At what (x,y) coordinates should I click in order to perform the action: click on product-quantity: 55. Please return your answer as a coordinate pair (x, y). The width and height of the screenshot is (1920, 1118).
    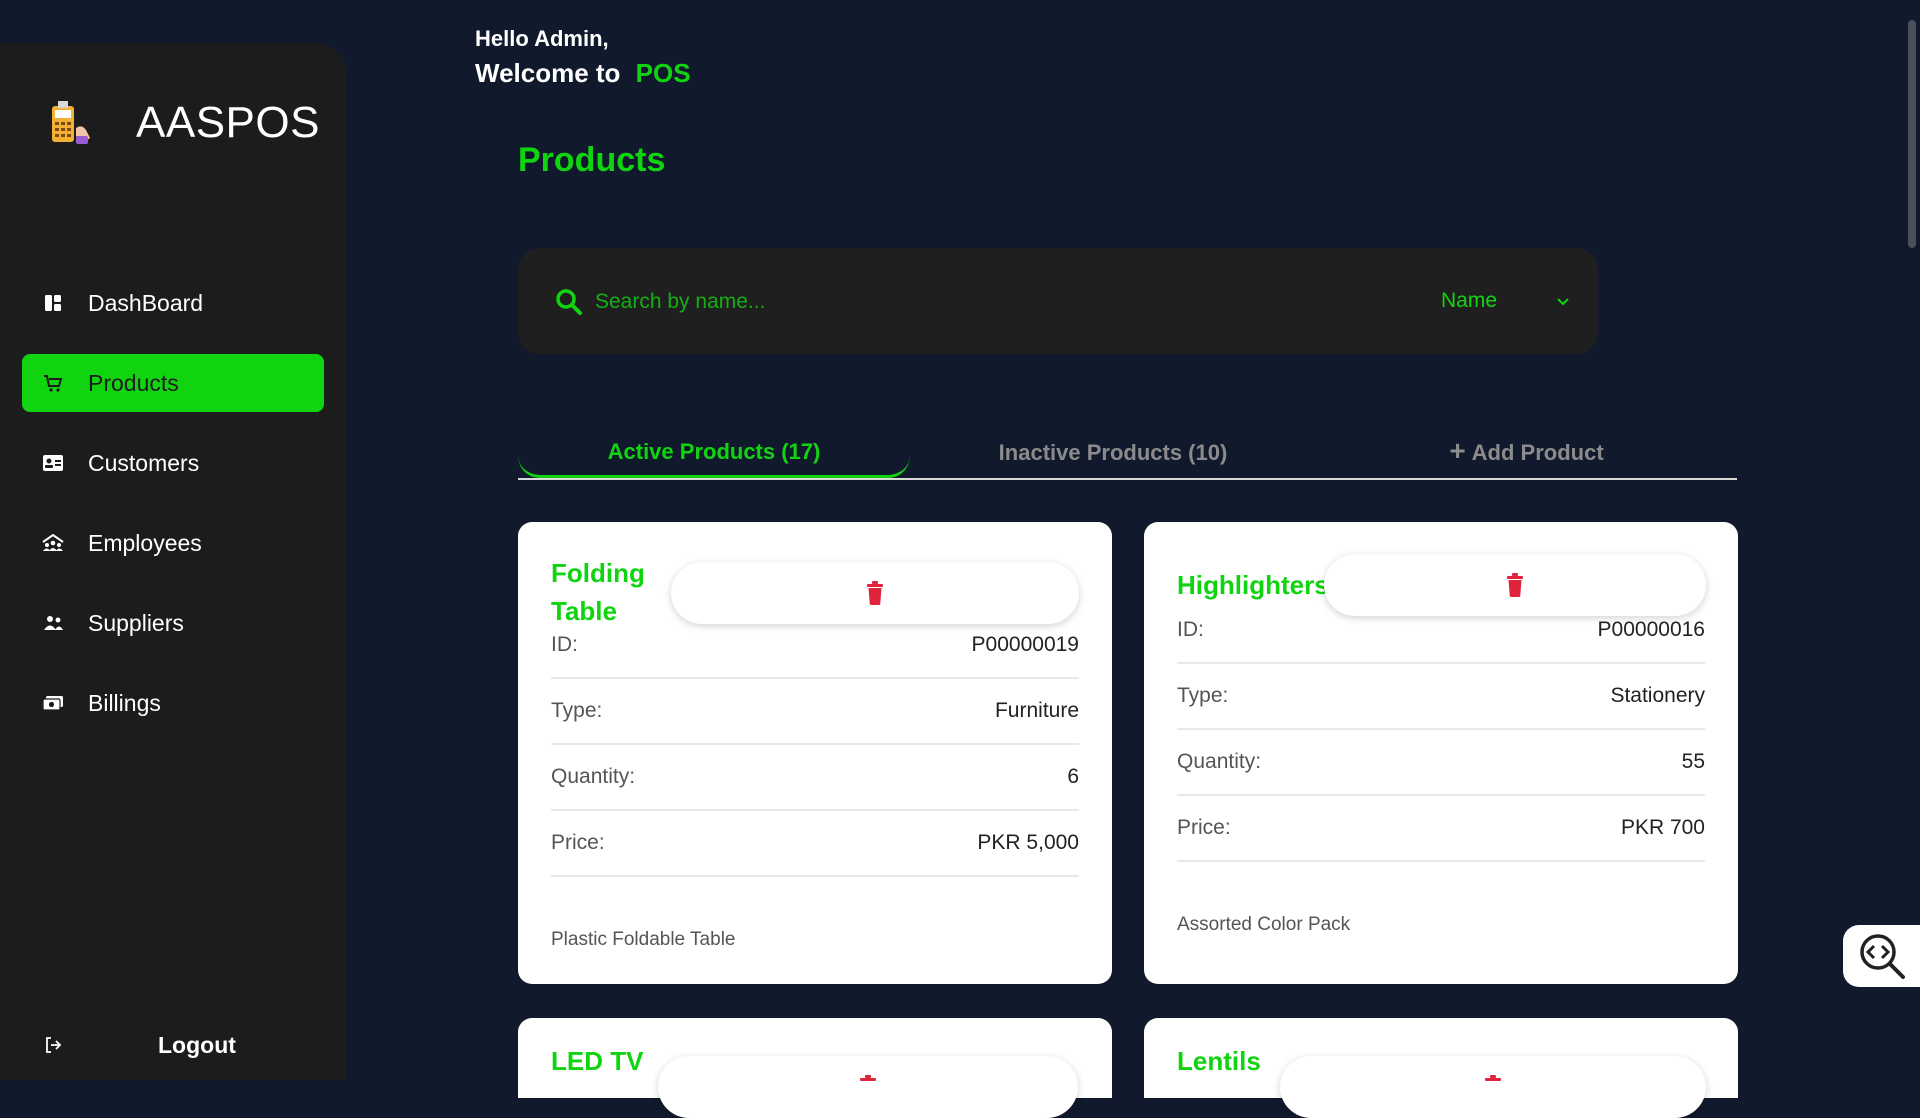
    Looking at the image, I should click on (1693, 761).